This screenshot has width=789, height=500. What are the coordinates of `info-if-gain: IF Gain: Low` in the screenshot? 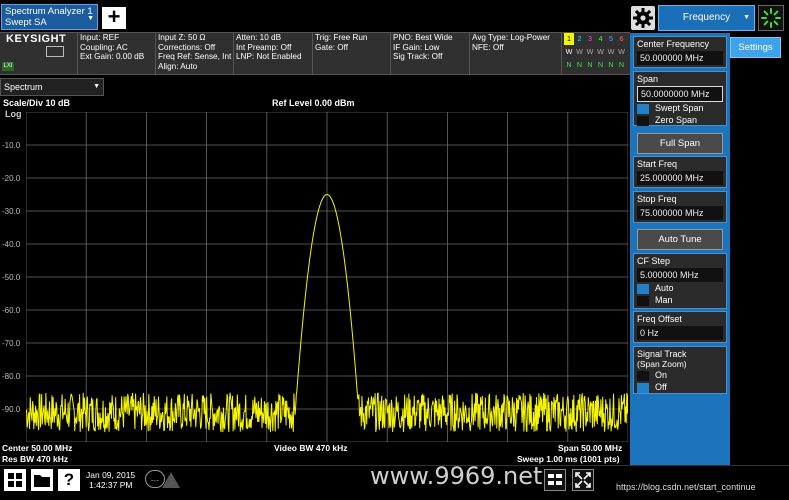 It's located at (416, 47).